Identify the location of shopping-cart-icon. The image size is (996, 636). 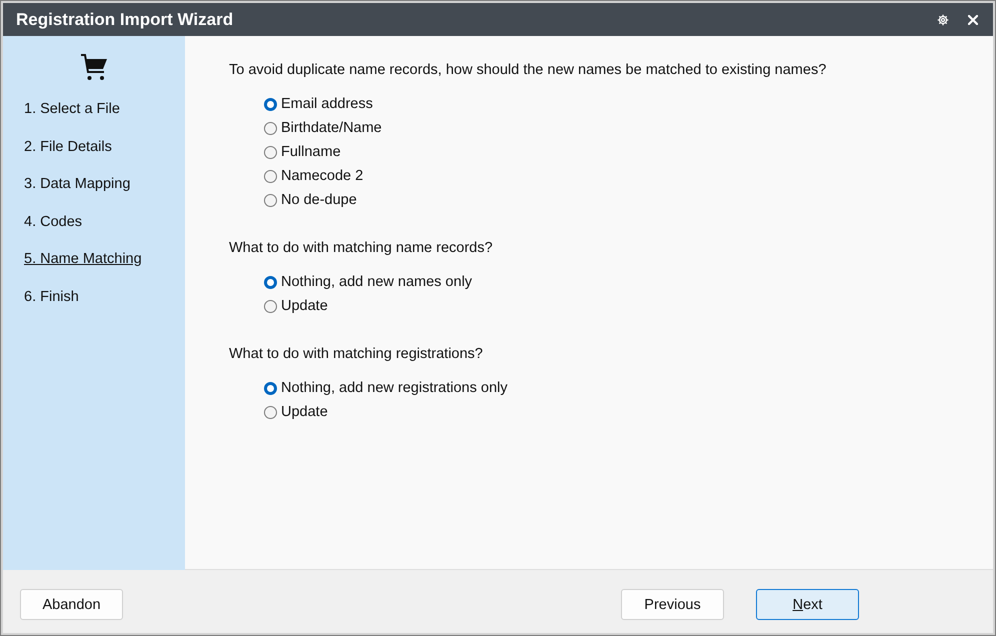
(94, 67).